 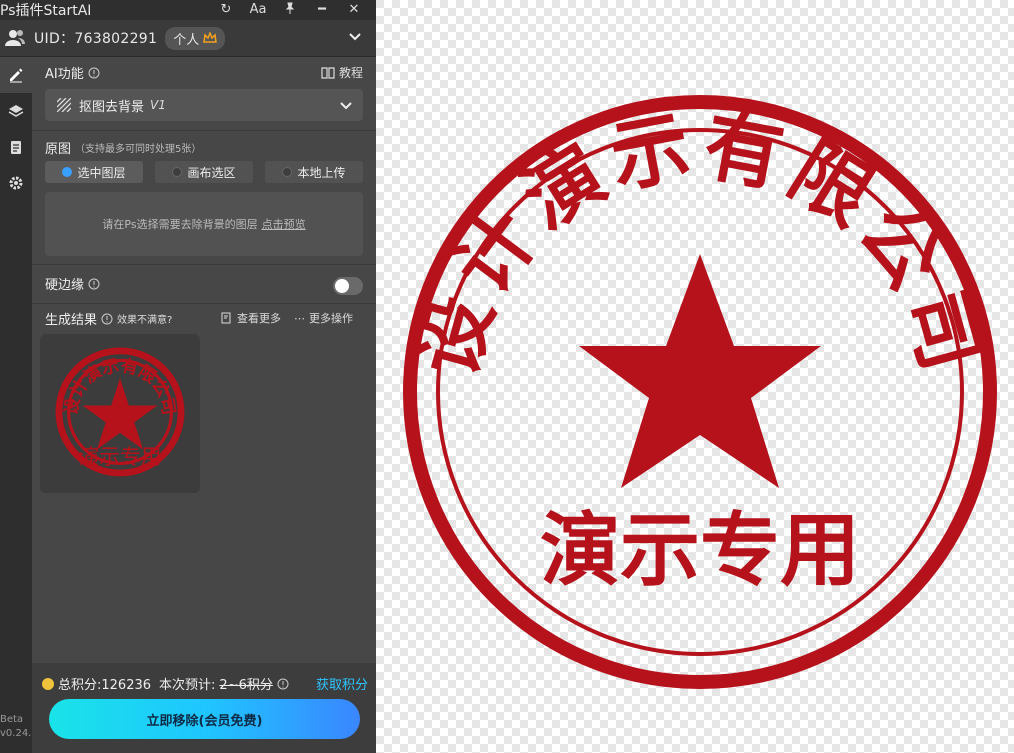 I want to click on pattern-icon, so click(x=64, y=105).